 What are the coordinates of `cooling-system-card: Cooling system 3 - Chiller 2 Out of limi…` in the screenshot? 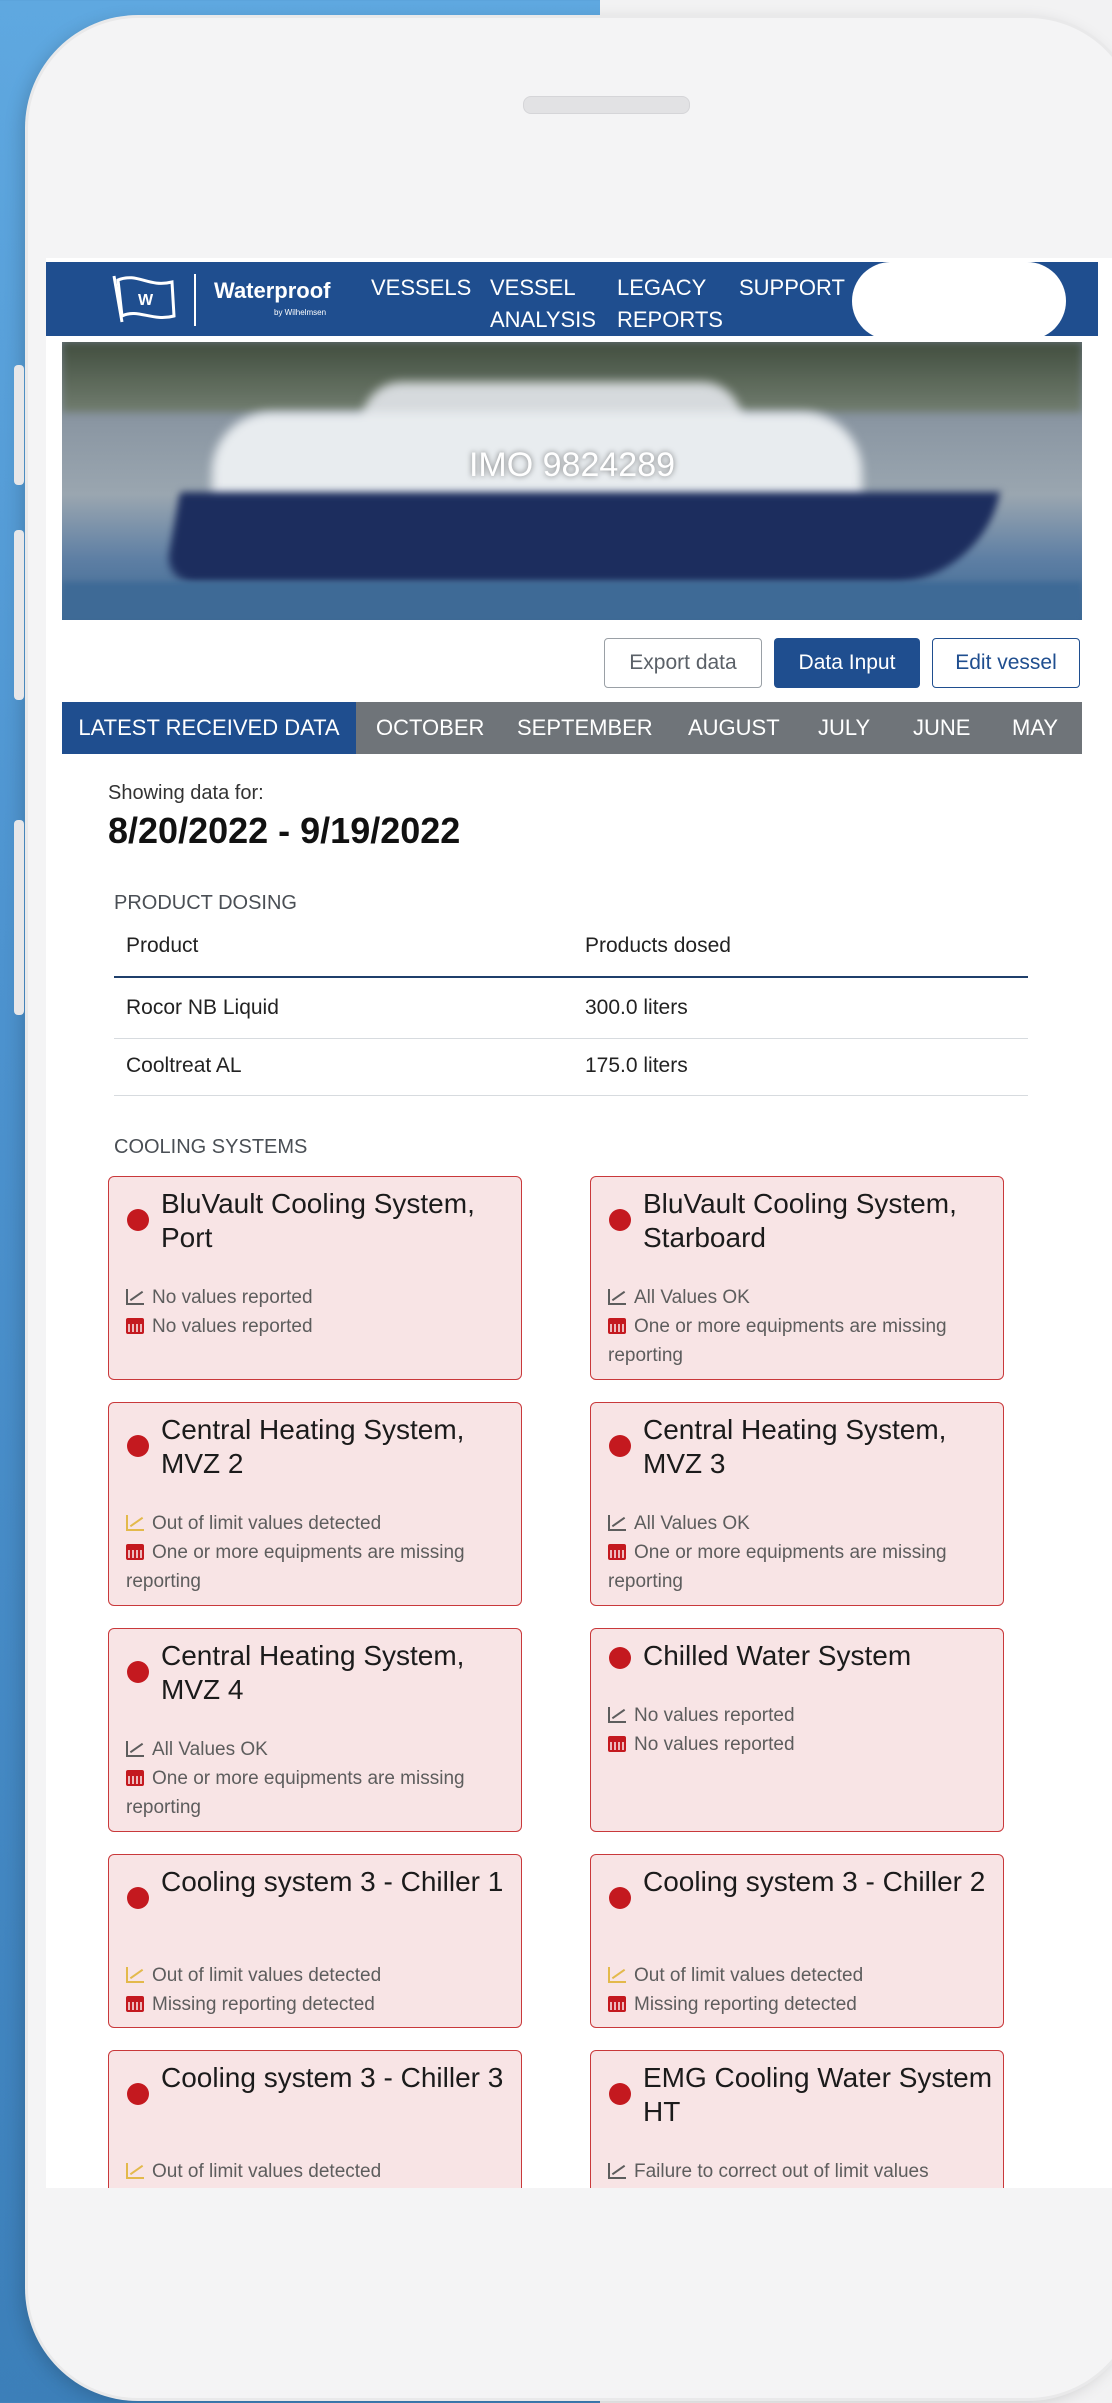 It's located at (797, 1941).